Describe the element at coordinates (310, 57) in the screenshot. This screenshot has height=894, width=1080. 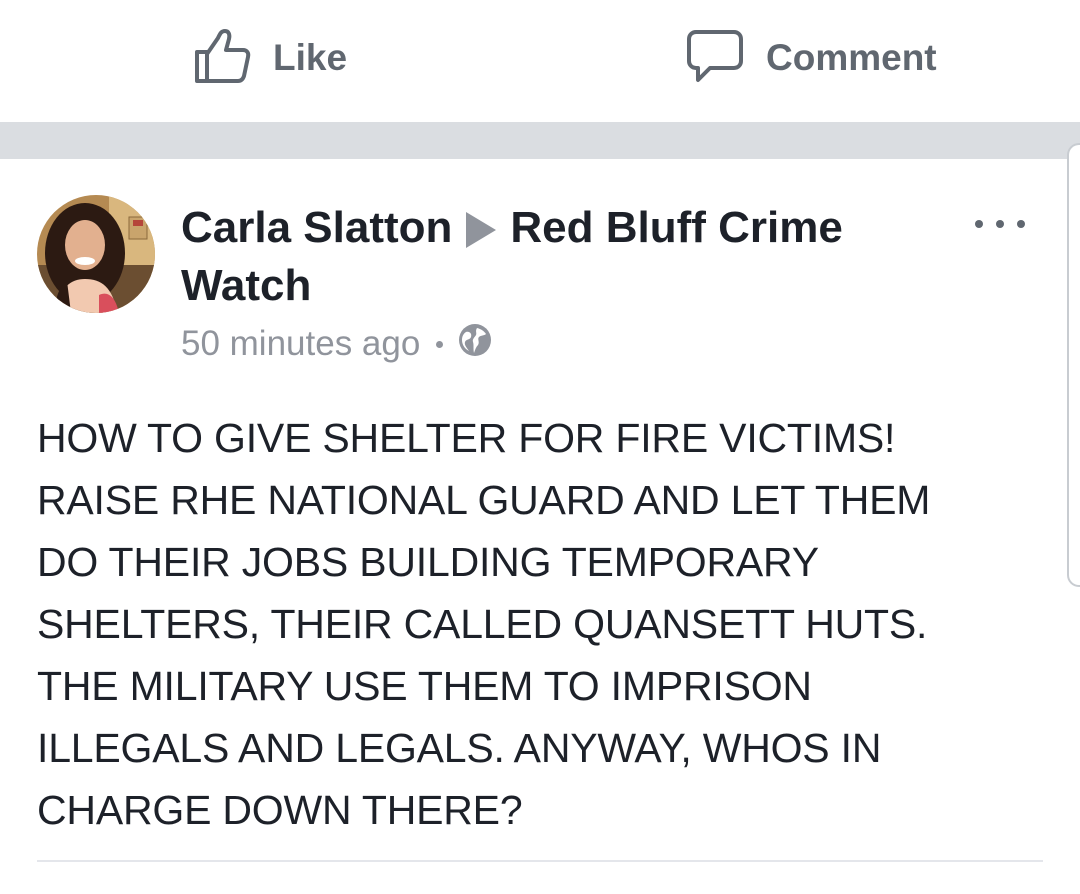
I see `like-label: Like` at that location.